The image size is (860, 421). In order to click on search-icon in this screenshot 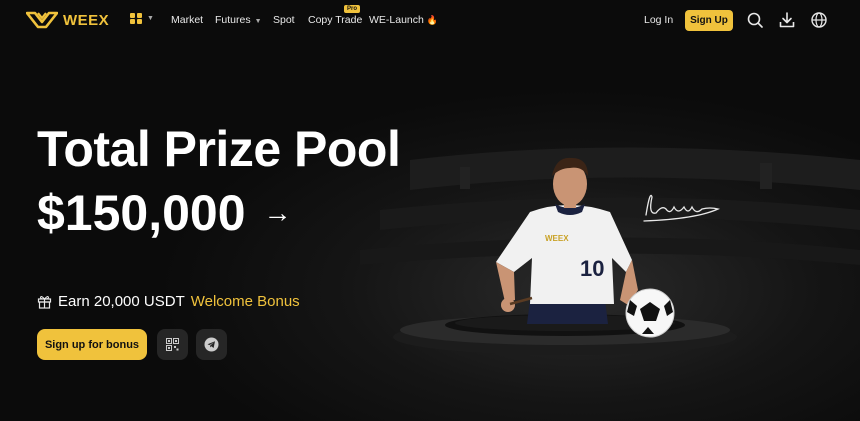, I will do `click(755, 20)`.